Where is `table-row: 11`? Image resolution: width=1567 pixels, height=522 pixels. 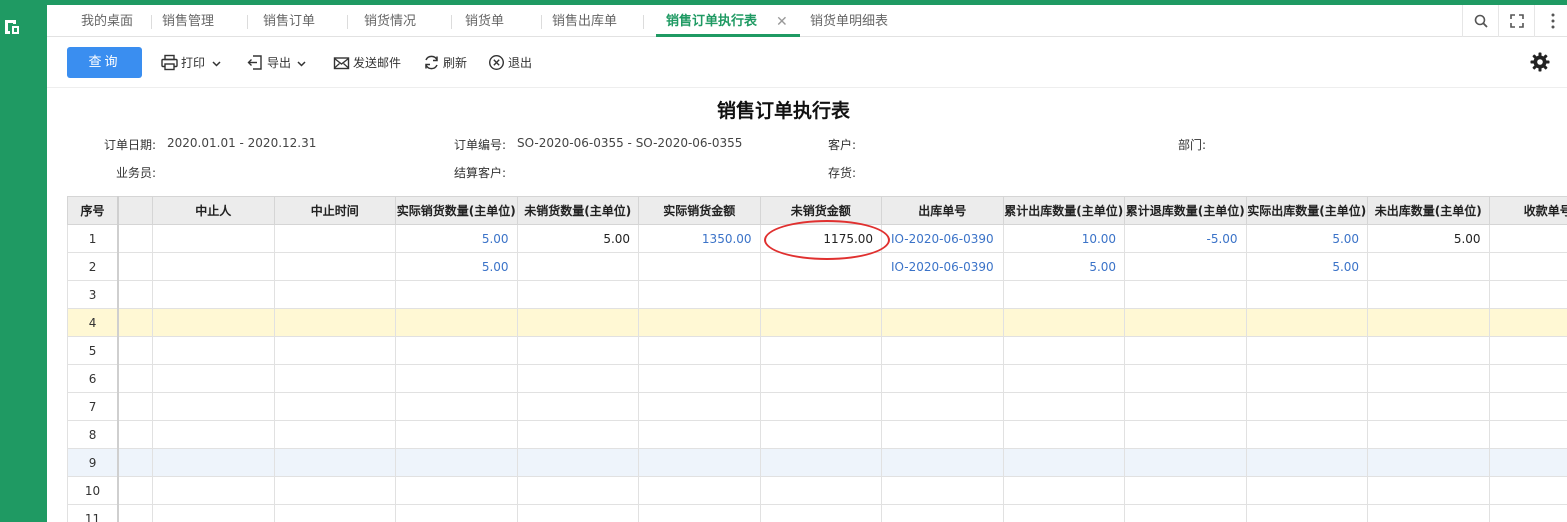 table-row: 11 is located at coordinates (817, 513).